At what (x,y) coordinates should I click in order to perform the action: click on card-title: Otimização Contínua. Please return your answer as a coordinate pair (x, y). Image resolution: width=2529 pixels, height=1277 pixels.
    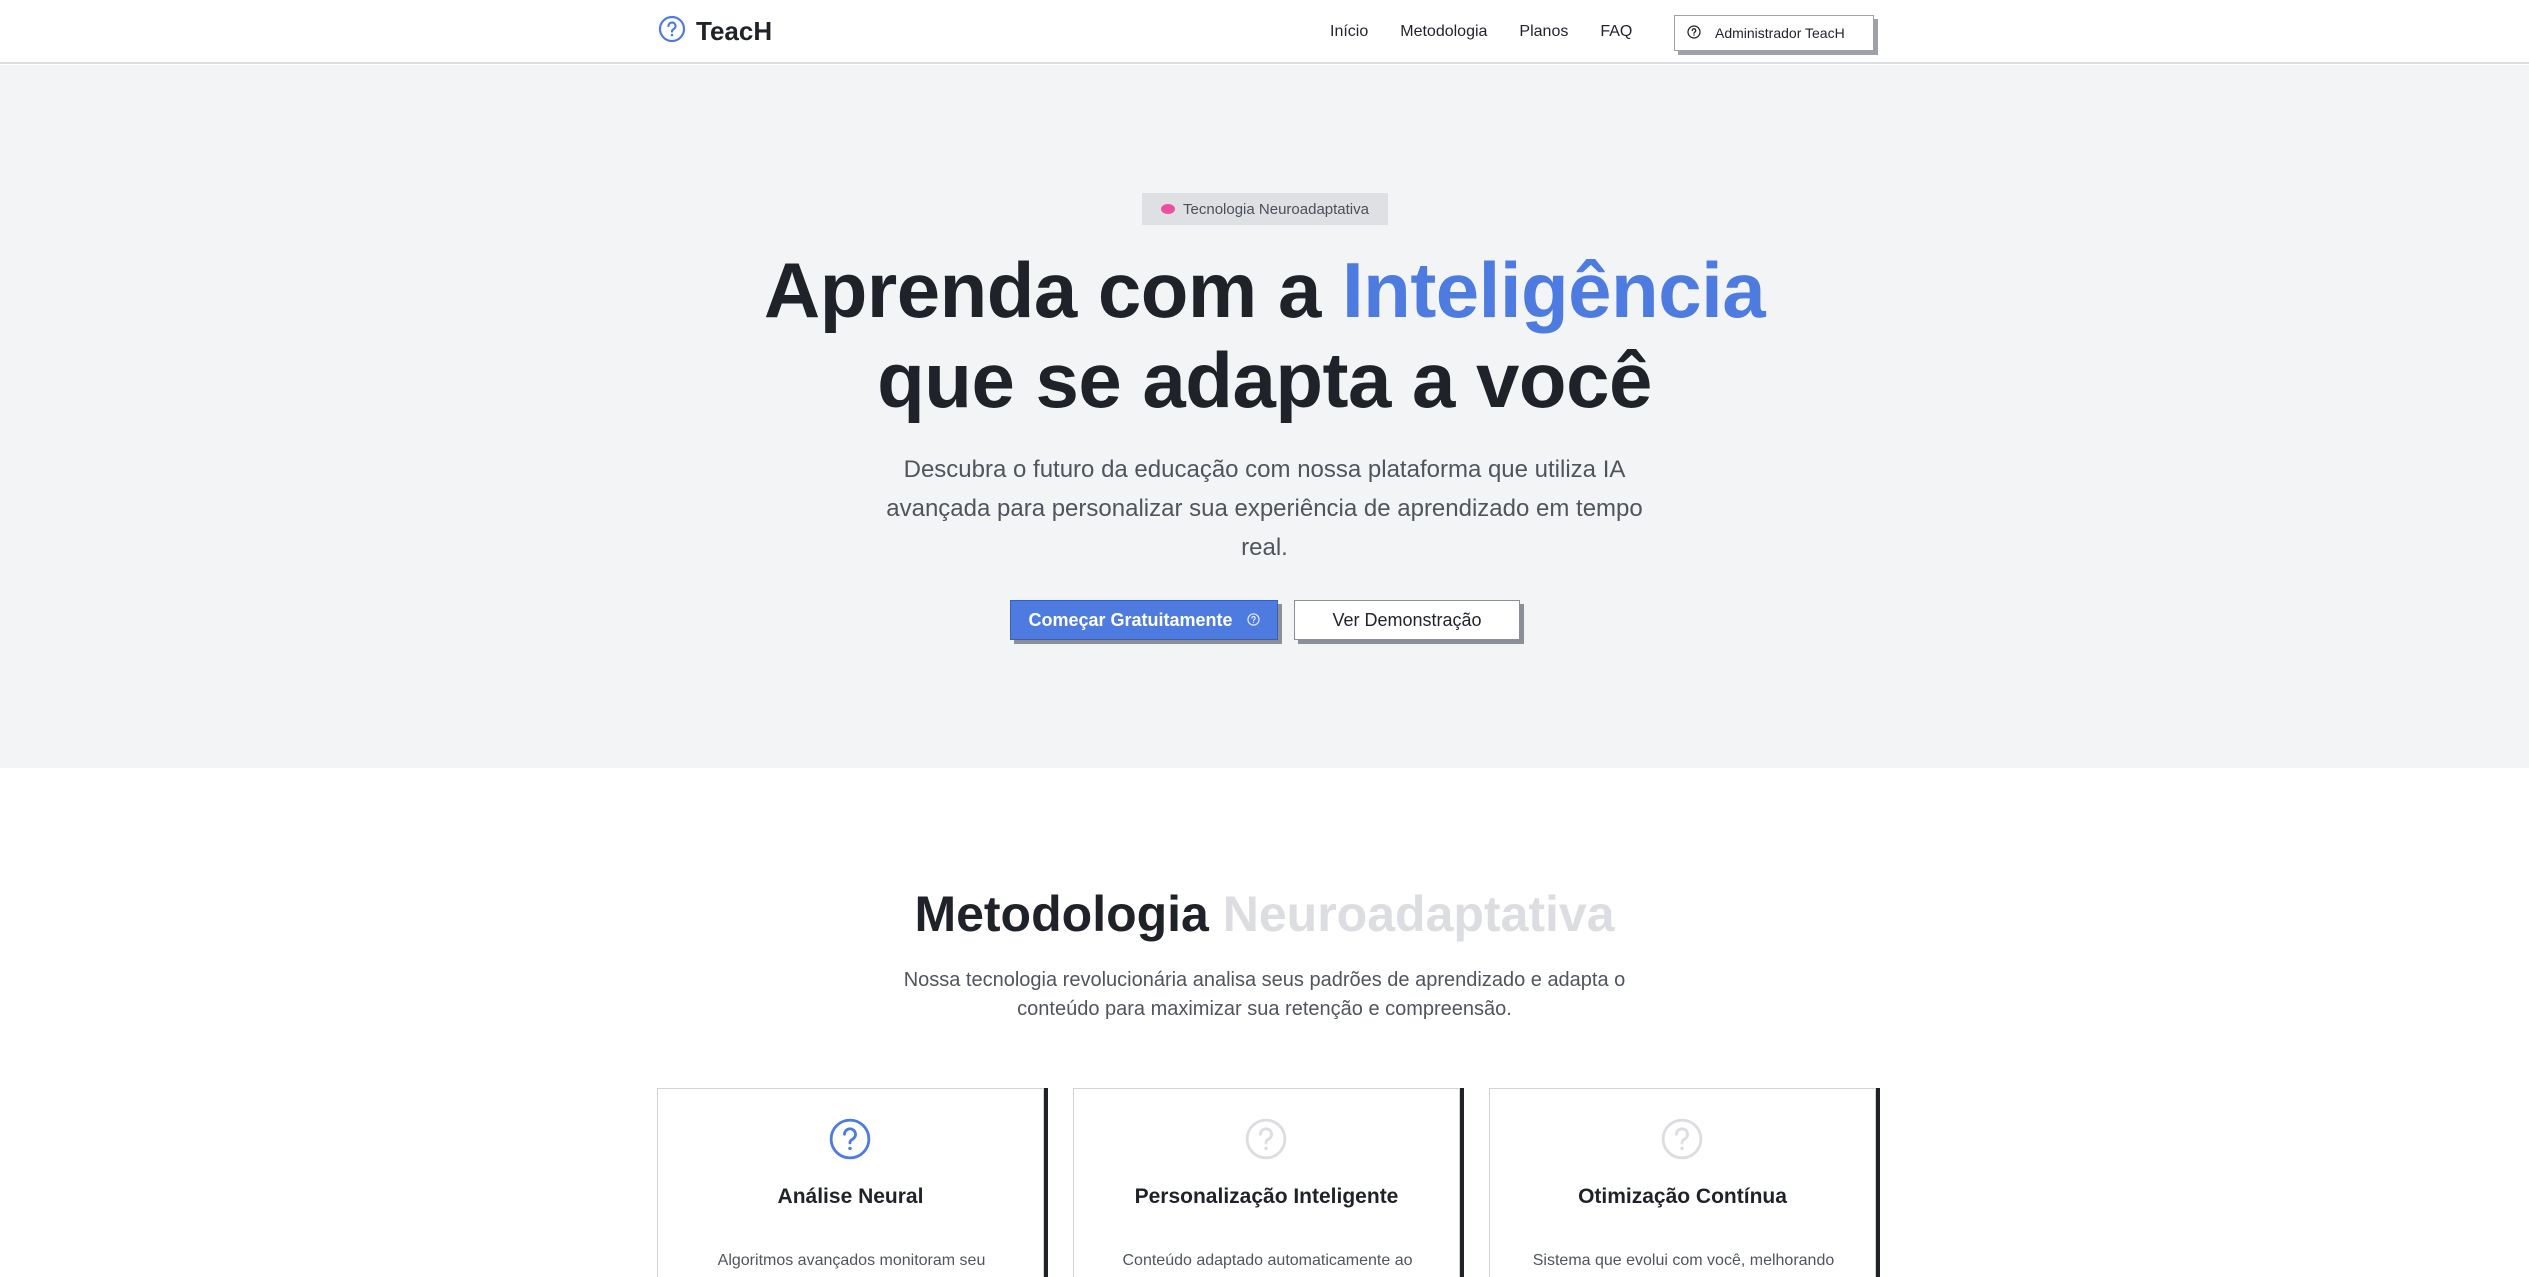
    Looking at the image, I should click on (1682, 1196).